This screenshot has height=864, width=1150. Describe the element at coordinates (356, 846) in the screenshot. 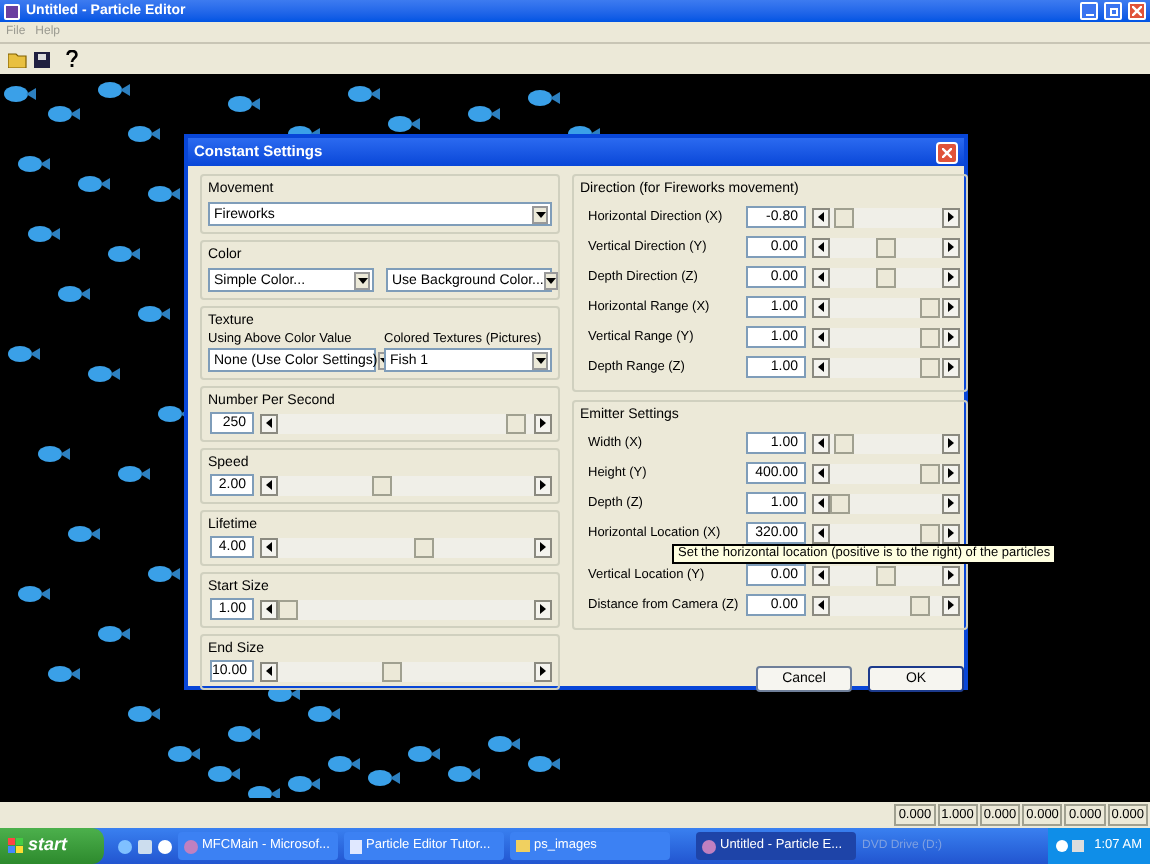

I see `document-icon` at that location.